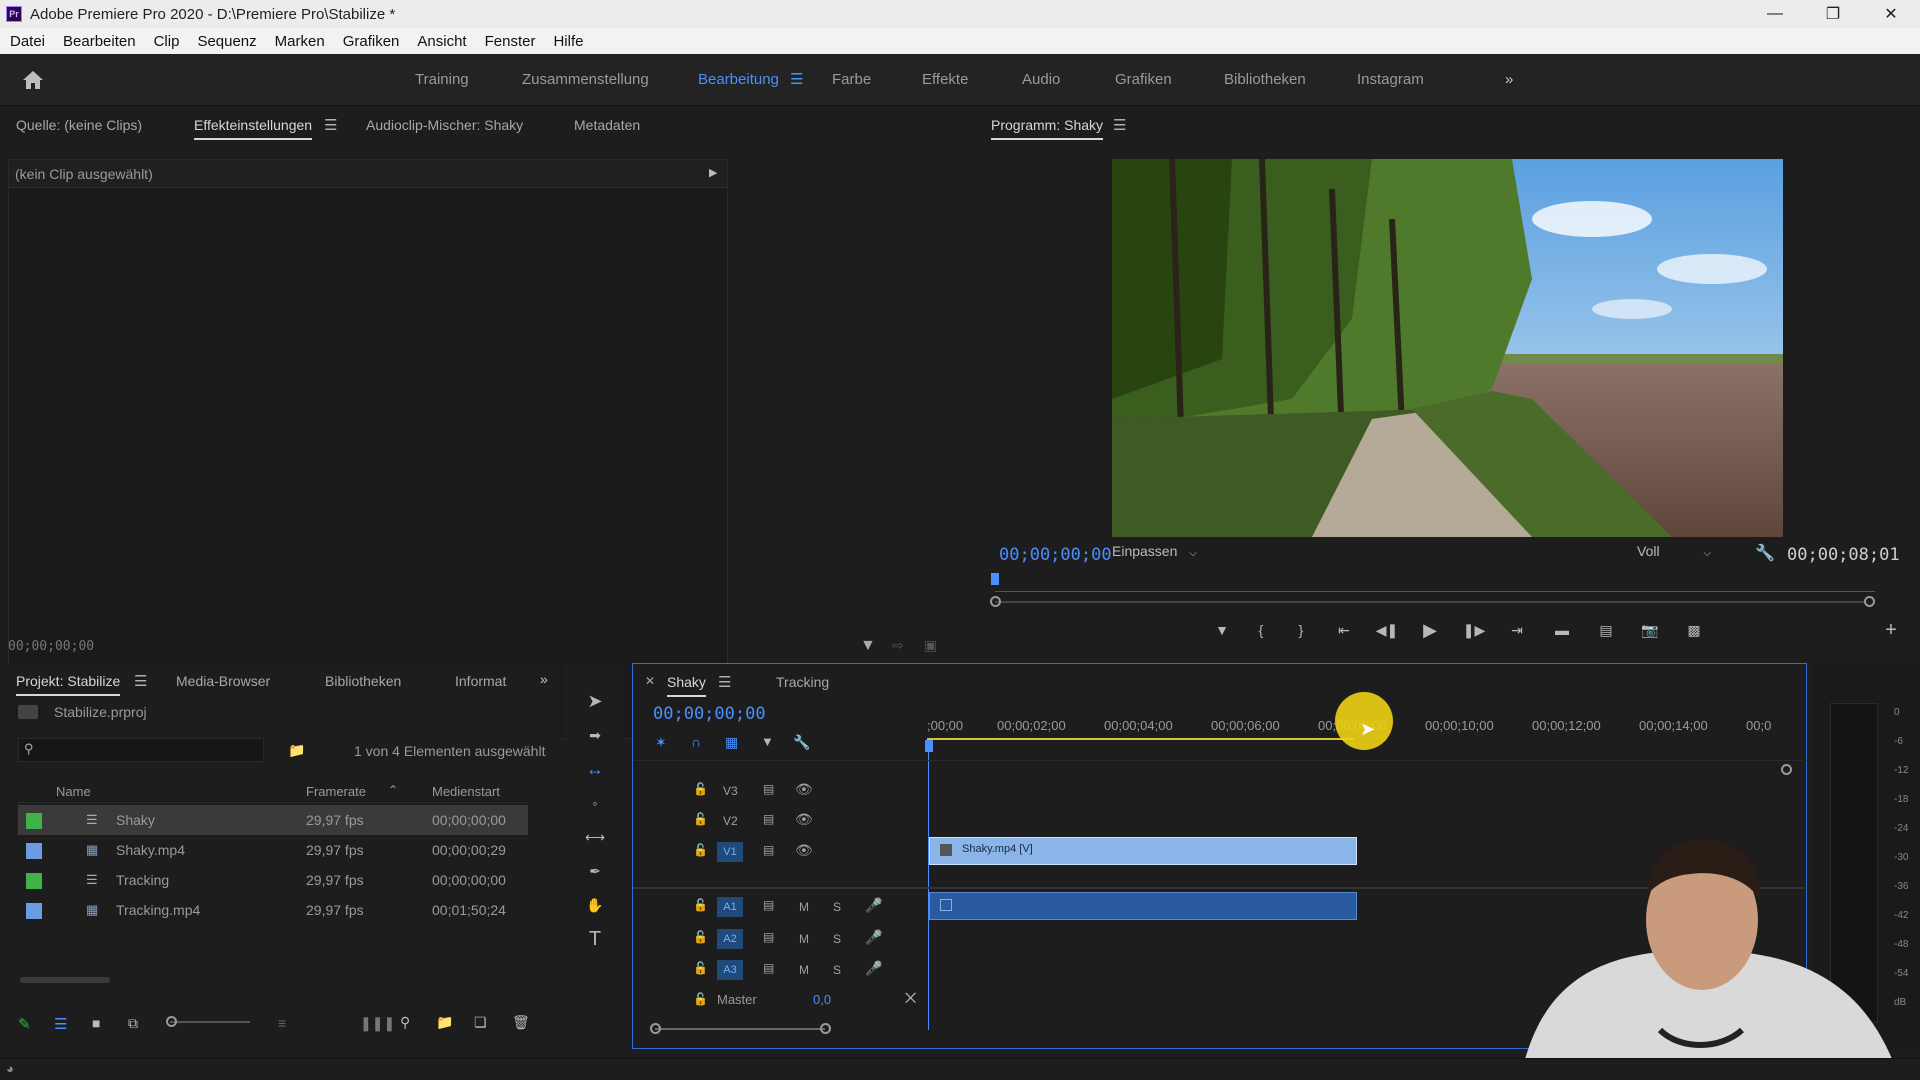 The image size is (1920, 1080). I want to click on project-search-input: ⚲, so click(141, 750).